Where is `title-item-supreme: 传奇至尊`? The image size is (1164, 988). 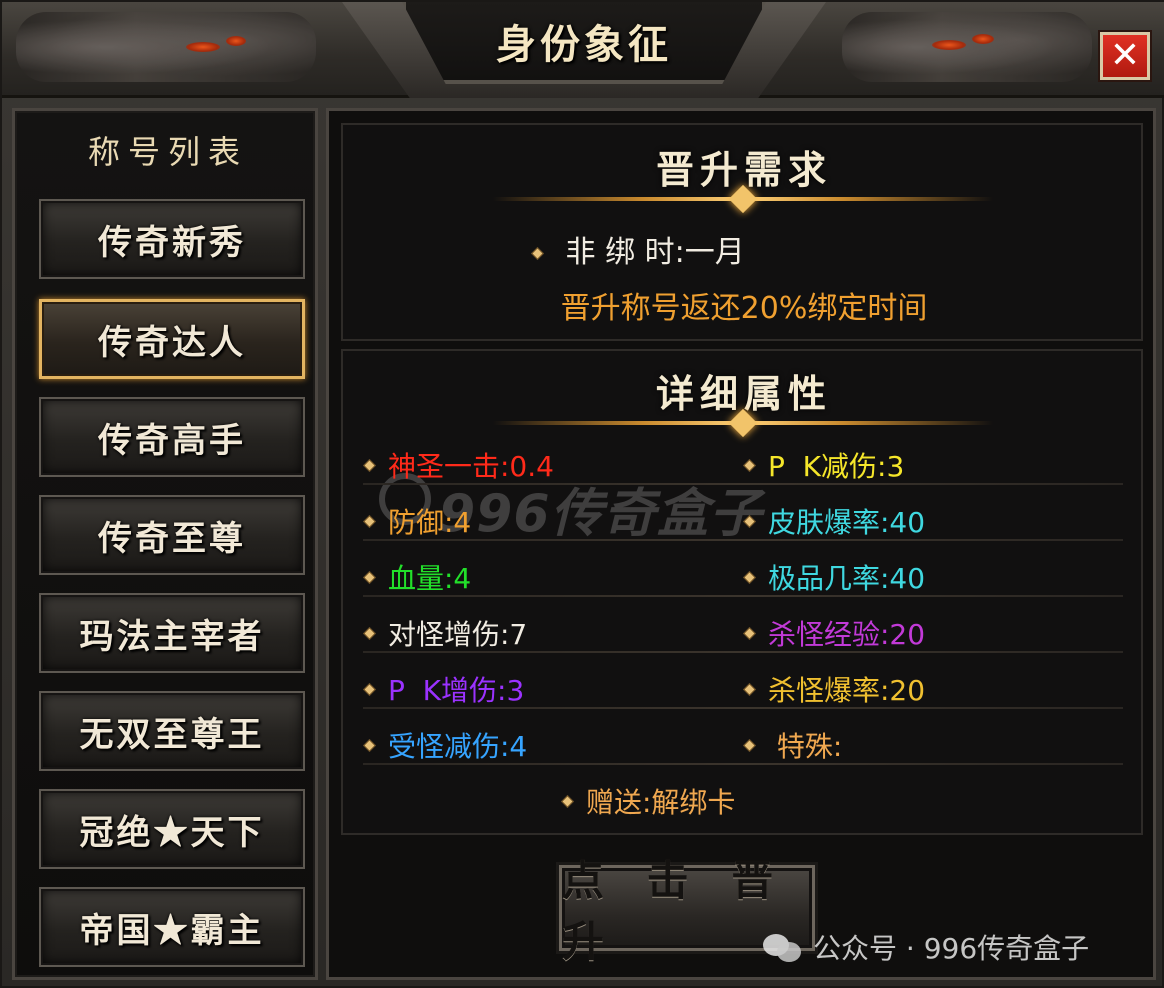 title-item-supreme: 传奇至尊 is located at coordinates (172, 535).